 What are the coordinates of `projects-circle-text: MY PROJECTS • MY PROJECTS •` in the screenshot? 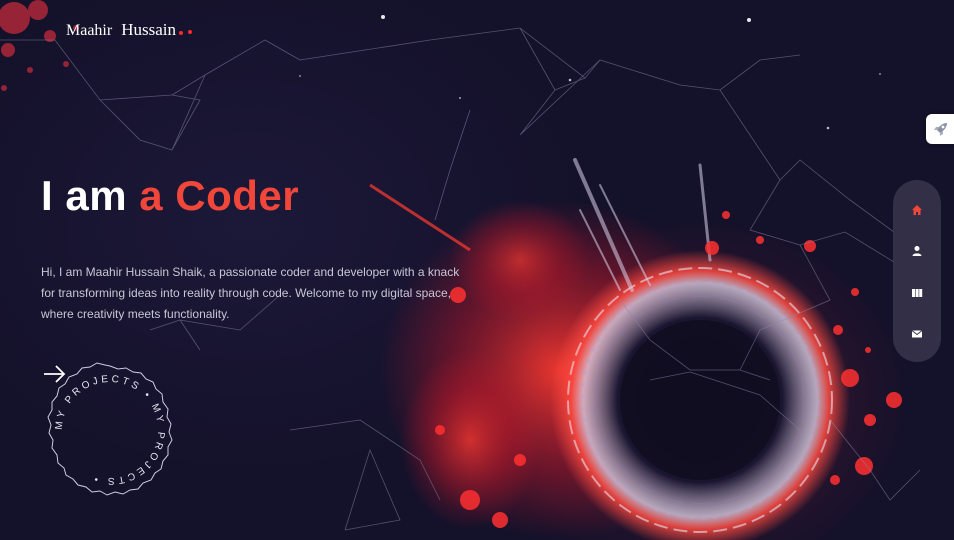 It's located at (108, 430).